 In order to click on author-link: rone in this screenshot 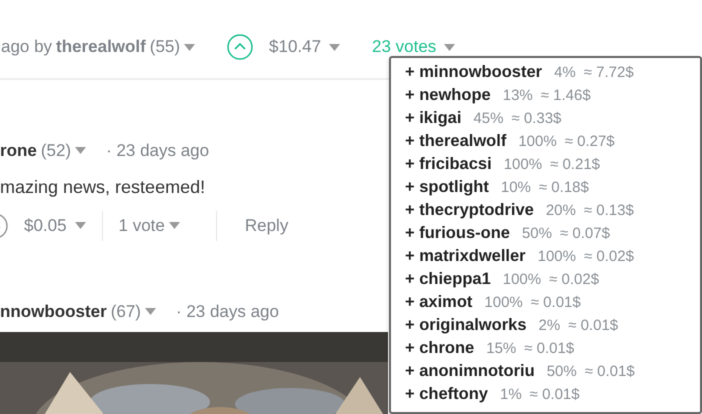, I will do `click(18, 151)`.